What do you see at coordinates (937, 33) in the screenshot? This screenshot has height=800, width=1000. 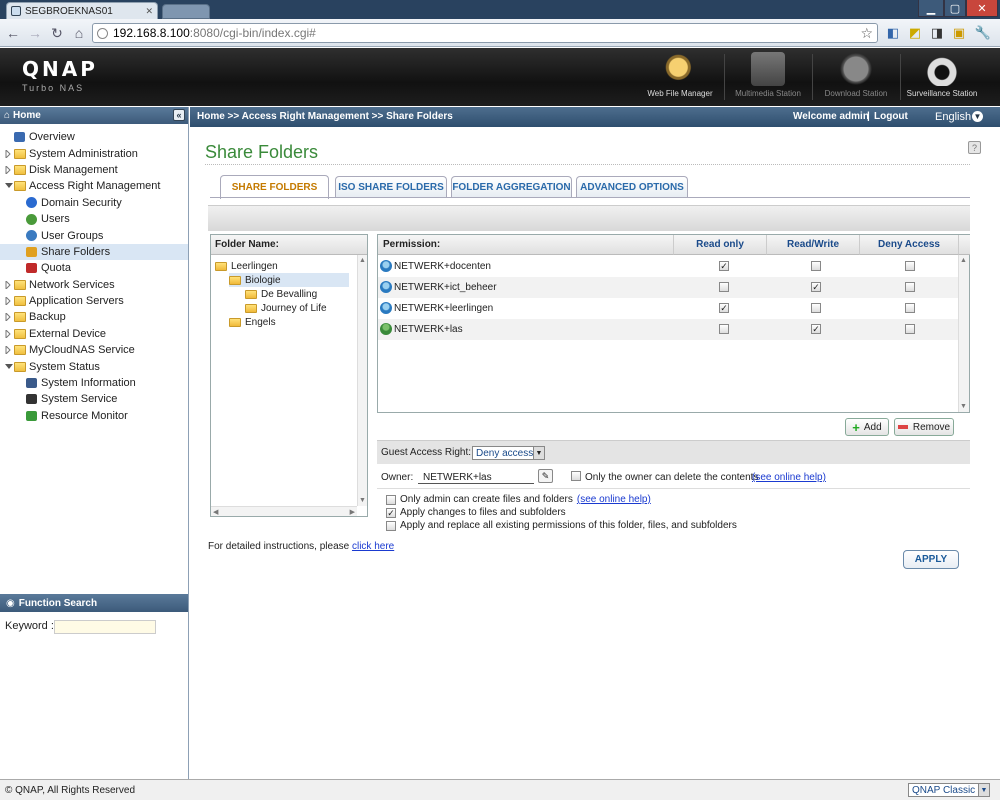 I see `extension-icon: ◨` at bounding box center [937, 33].